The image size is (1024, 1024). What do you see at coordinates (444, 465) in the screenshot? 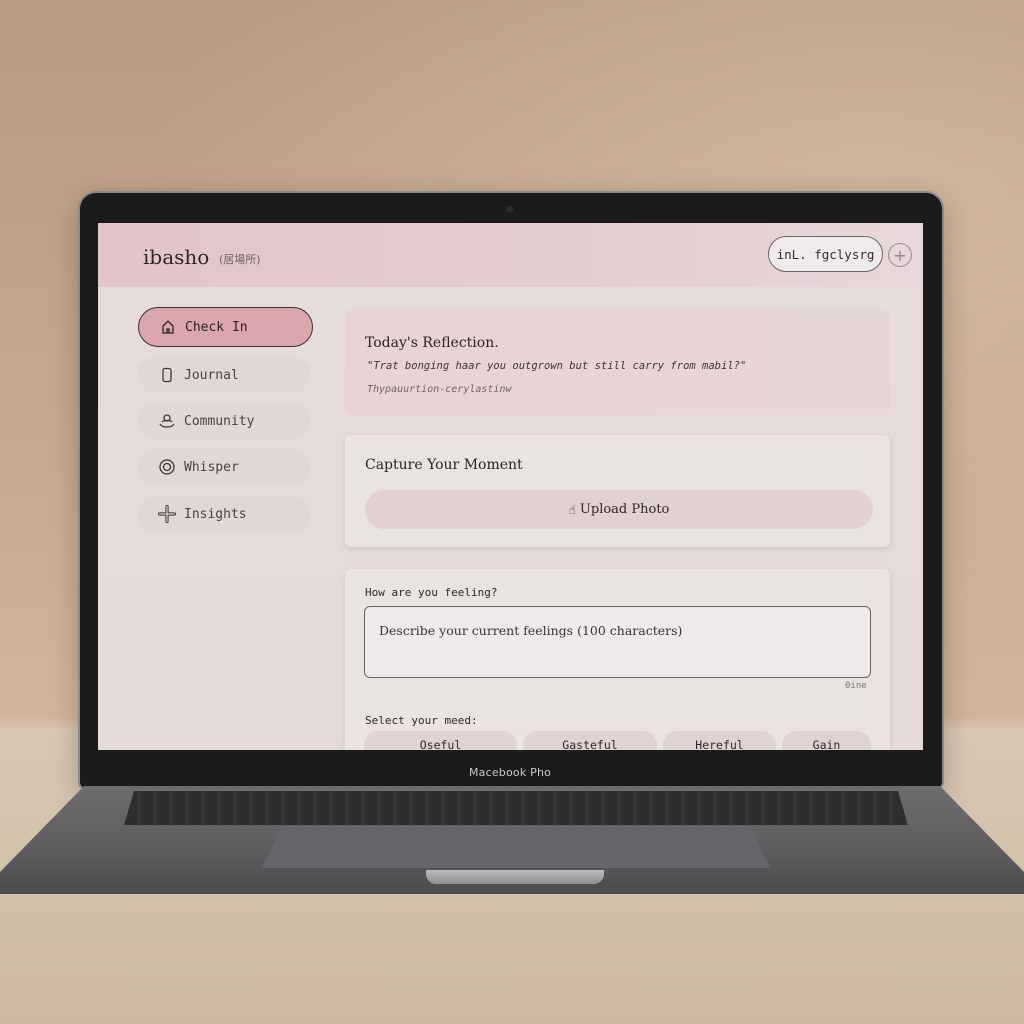
I see `capture-title: Capture Your Moment` at bounding box center [444, 465].